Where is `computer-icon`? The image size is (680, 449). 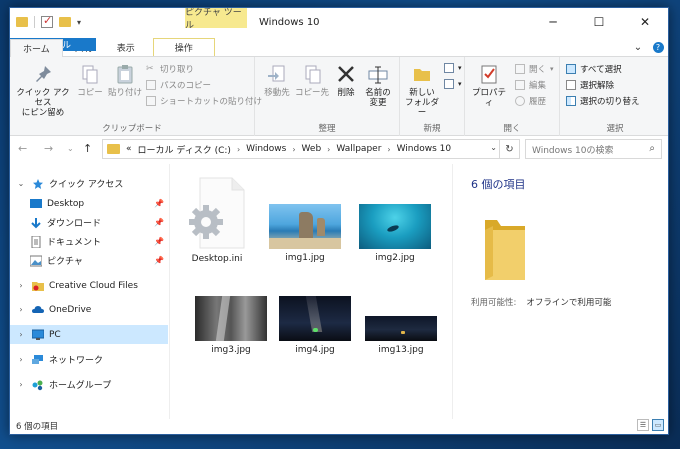 computer-icon is located at coordinates (38, 334).